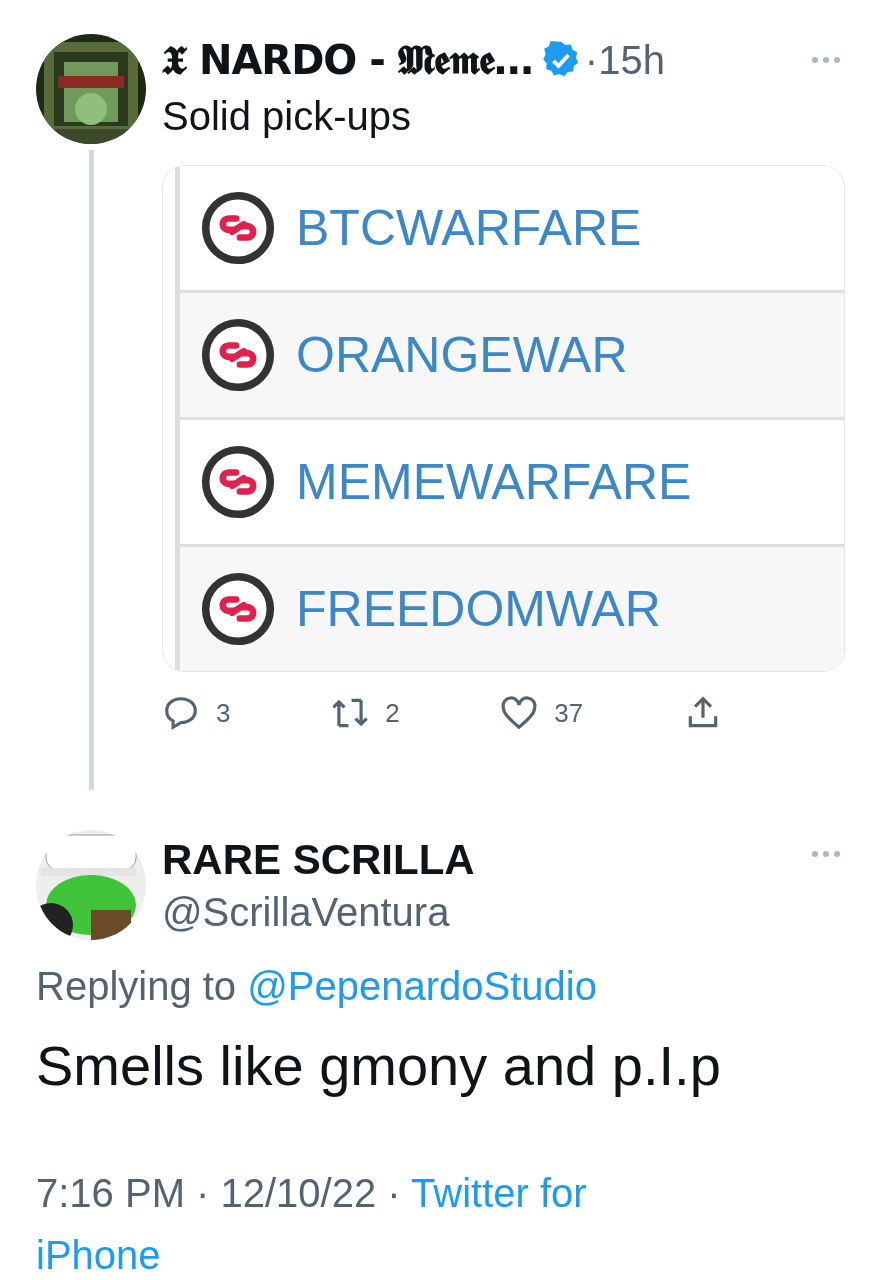 This screenshot has width=881, height=1280. I want to click on replying-label: Replying to, so click(136, 986).